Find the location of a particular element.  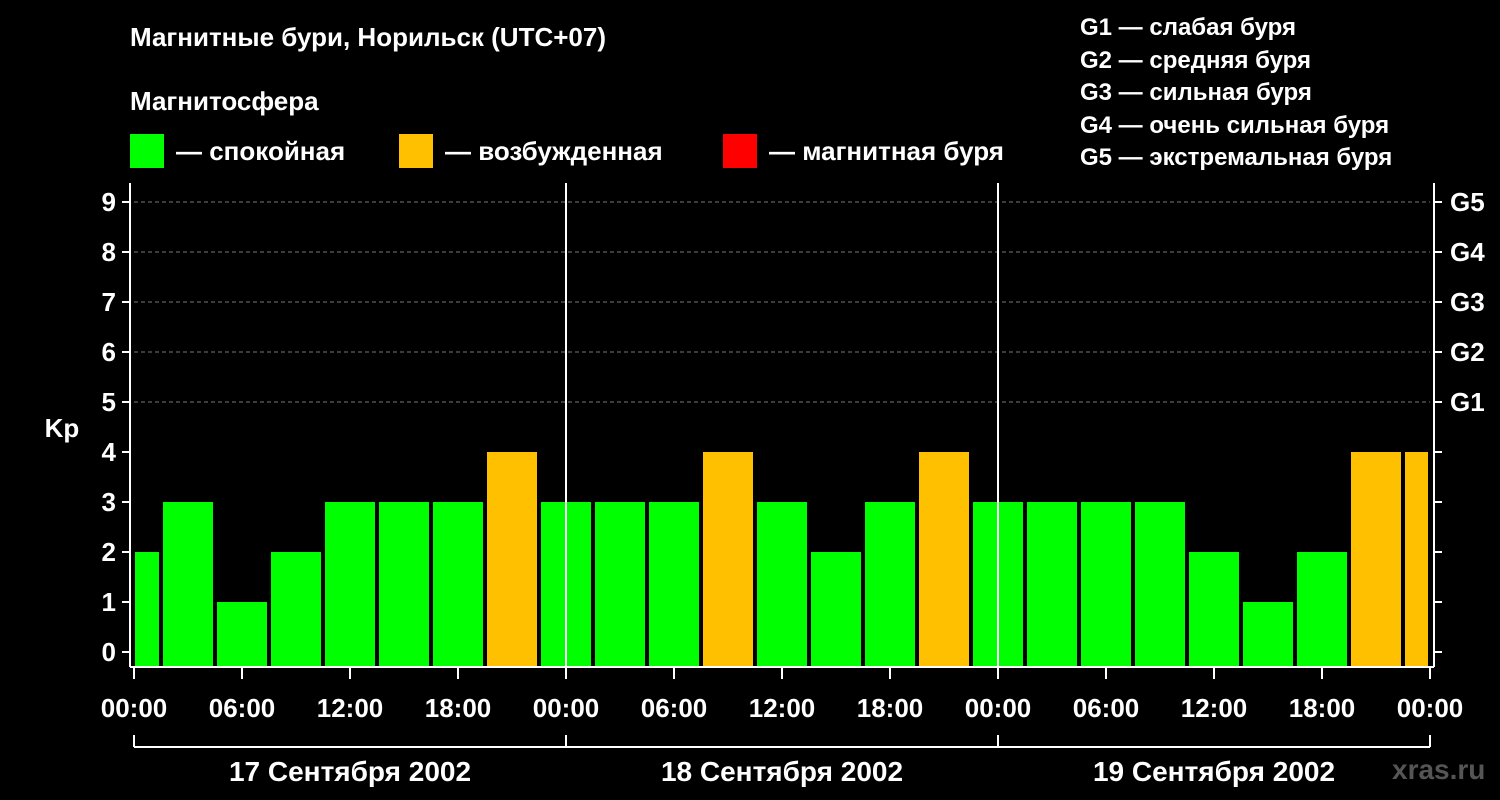

day-label: 19 Сентября 2002 is located at coordinates (1214, 771).